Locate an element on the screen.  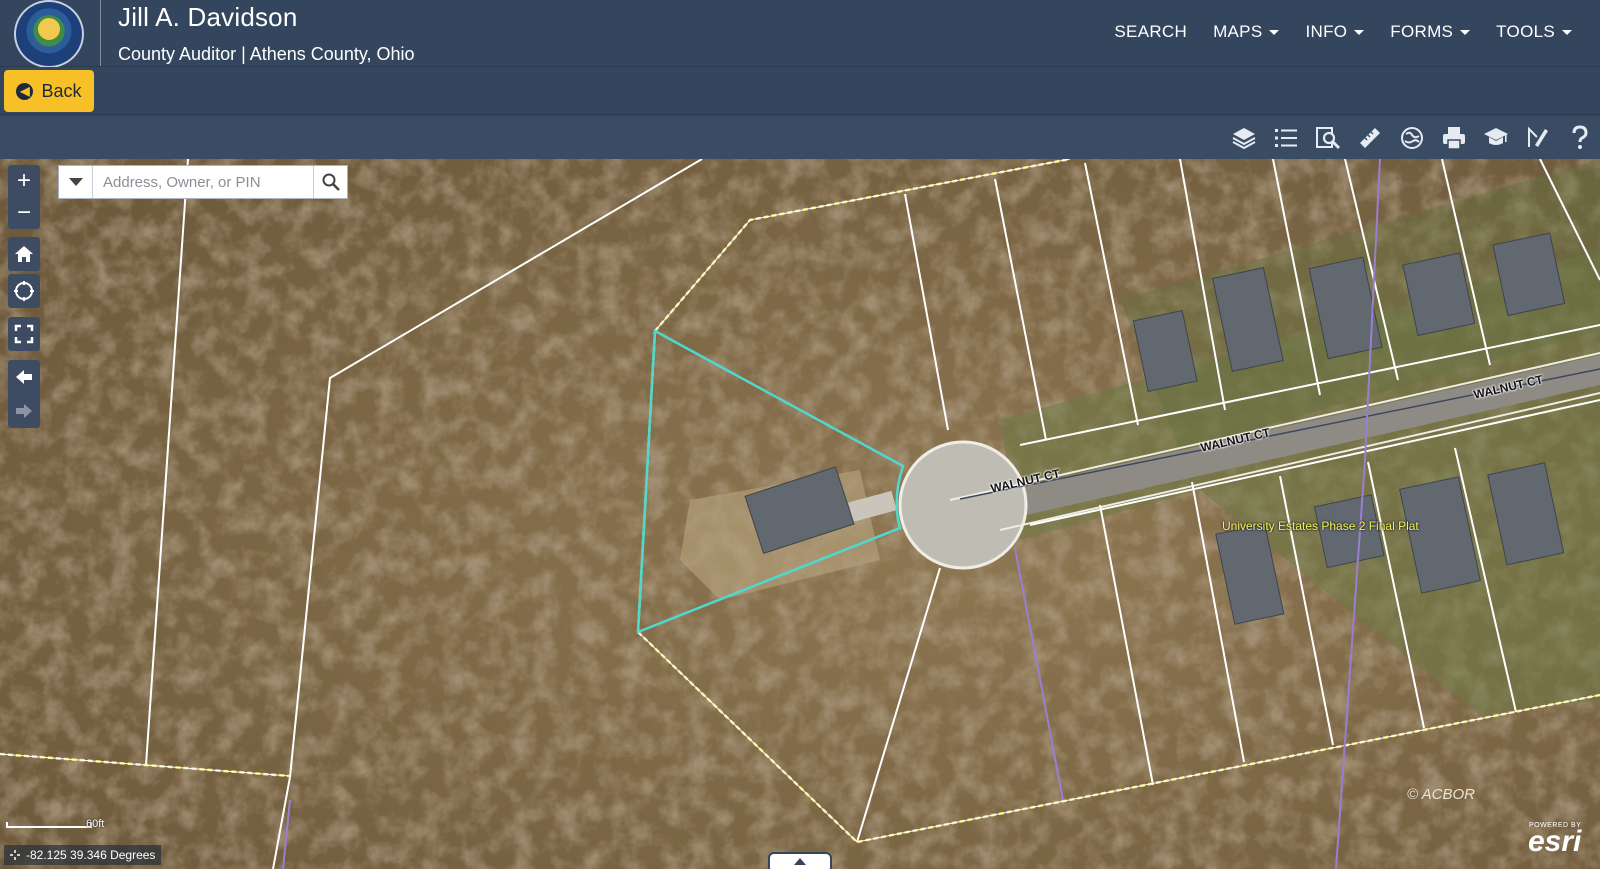
zoom-control: + − is located at coordinates (24, 197).